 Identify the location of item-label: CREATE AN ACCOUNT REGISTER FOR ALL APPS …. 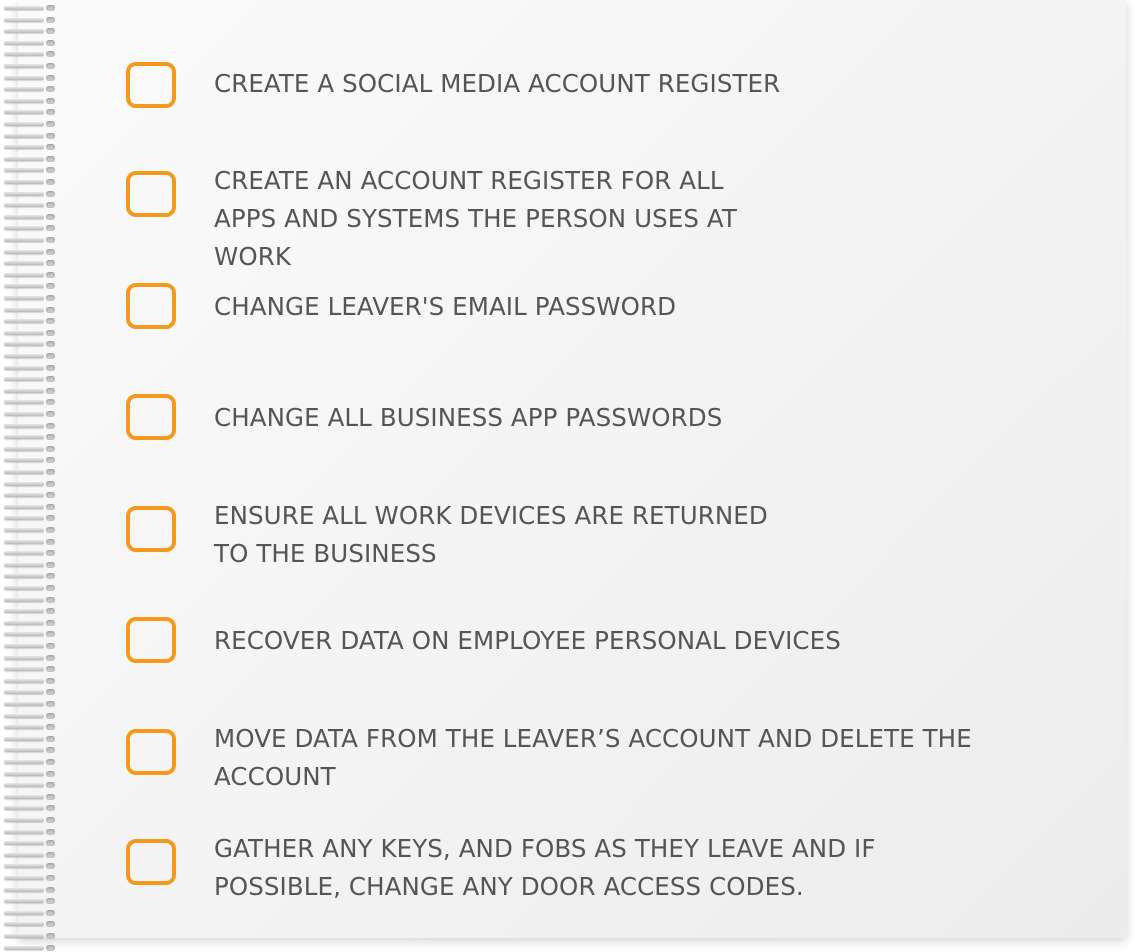
(475, 218).